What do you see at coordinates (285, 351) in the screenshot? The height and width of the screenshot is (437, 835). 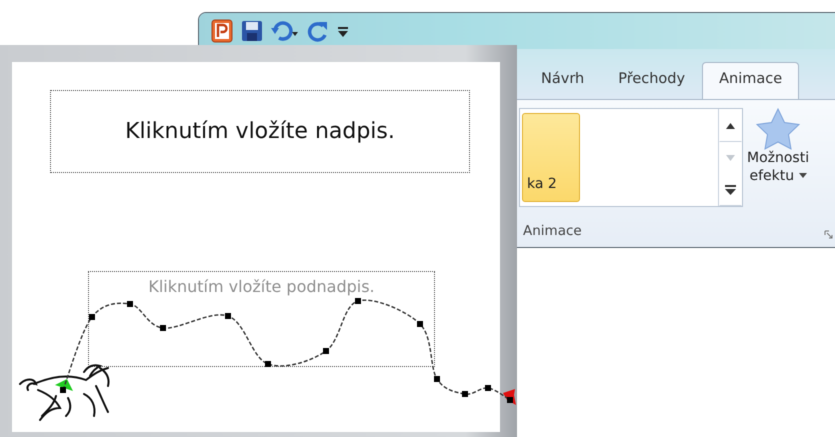 I see `motion-path-drawing` at bounding box center [285, 351].